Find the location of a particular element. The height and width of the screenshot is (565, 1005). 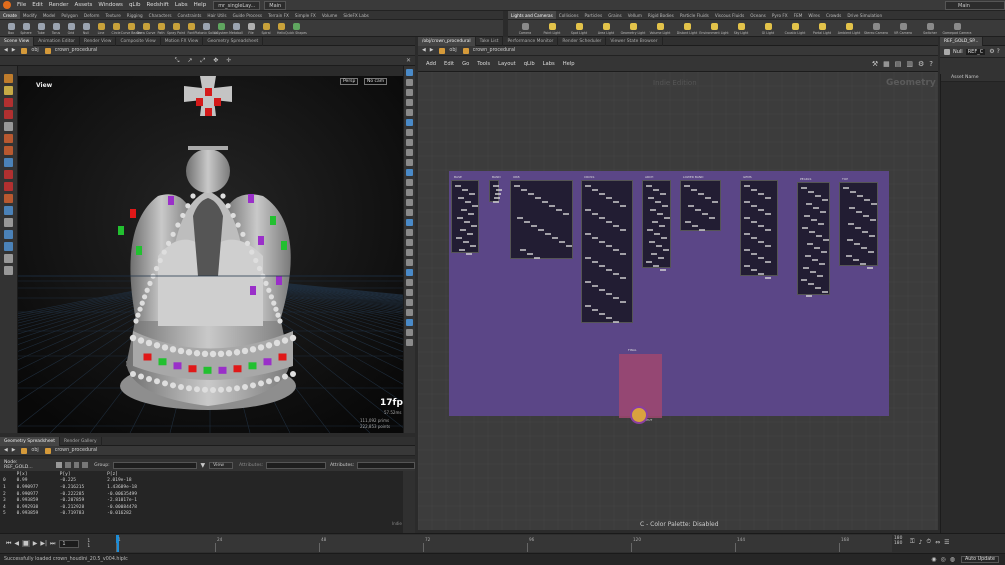

camera-menu: No cam is located at coordinates (376, 81).